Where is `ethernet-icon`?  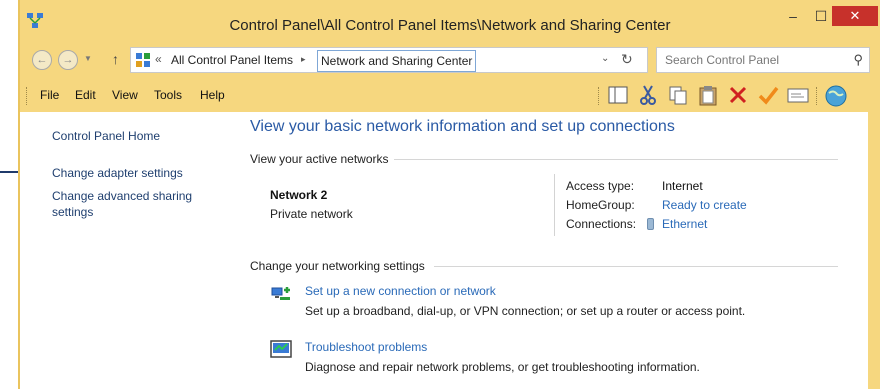
ethernet-icon is located at coordinates (650, 224).